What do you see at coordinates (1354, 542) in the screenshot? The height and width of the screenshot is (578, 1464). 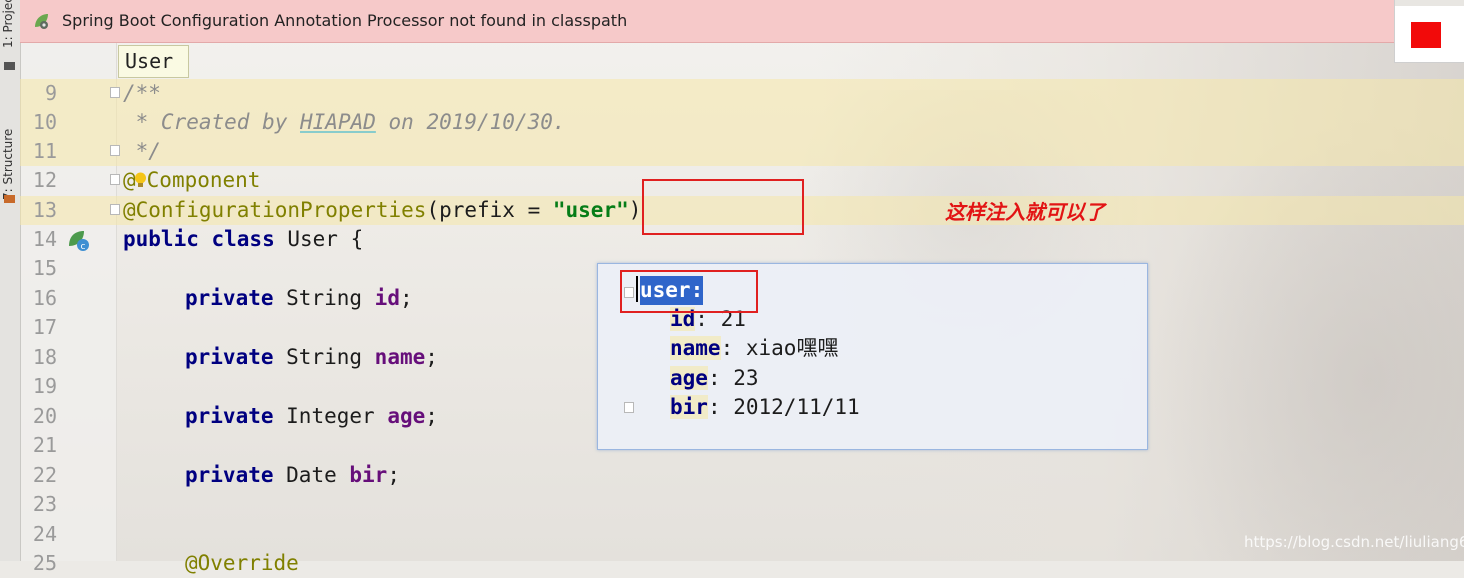 I see `watermark-text: https://blog.csdn.net/liuliang68` at bounding box center [1354, 542].